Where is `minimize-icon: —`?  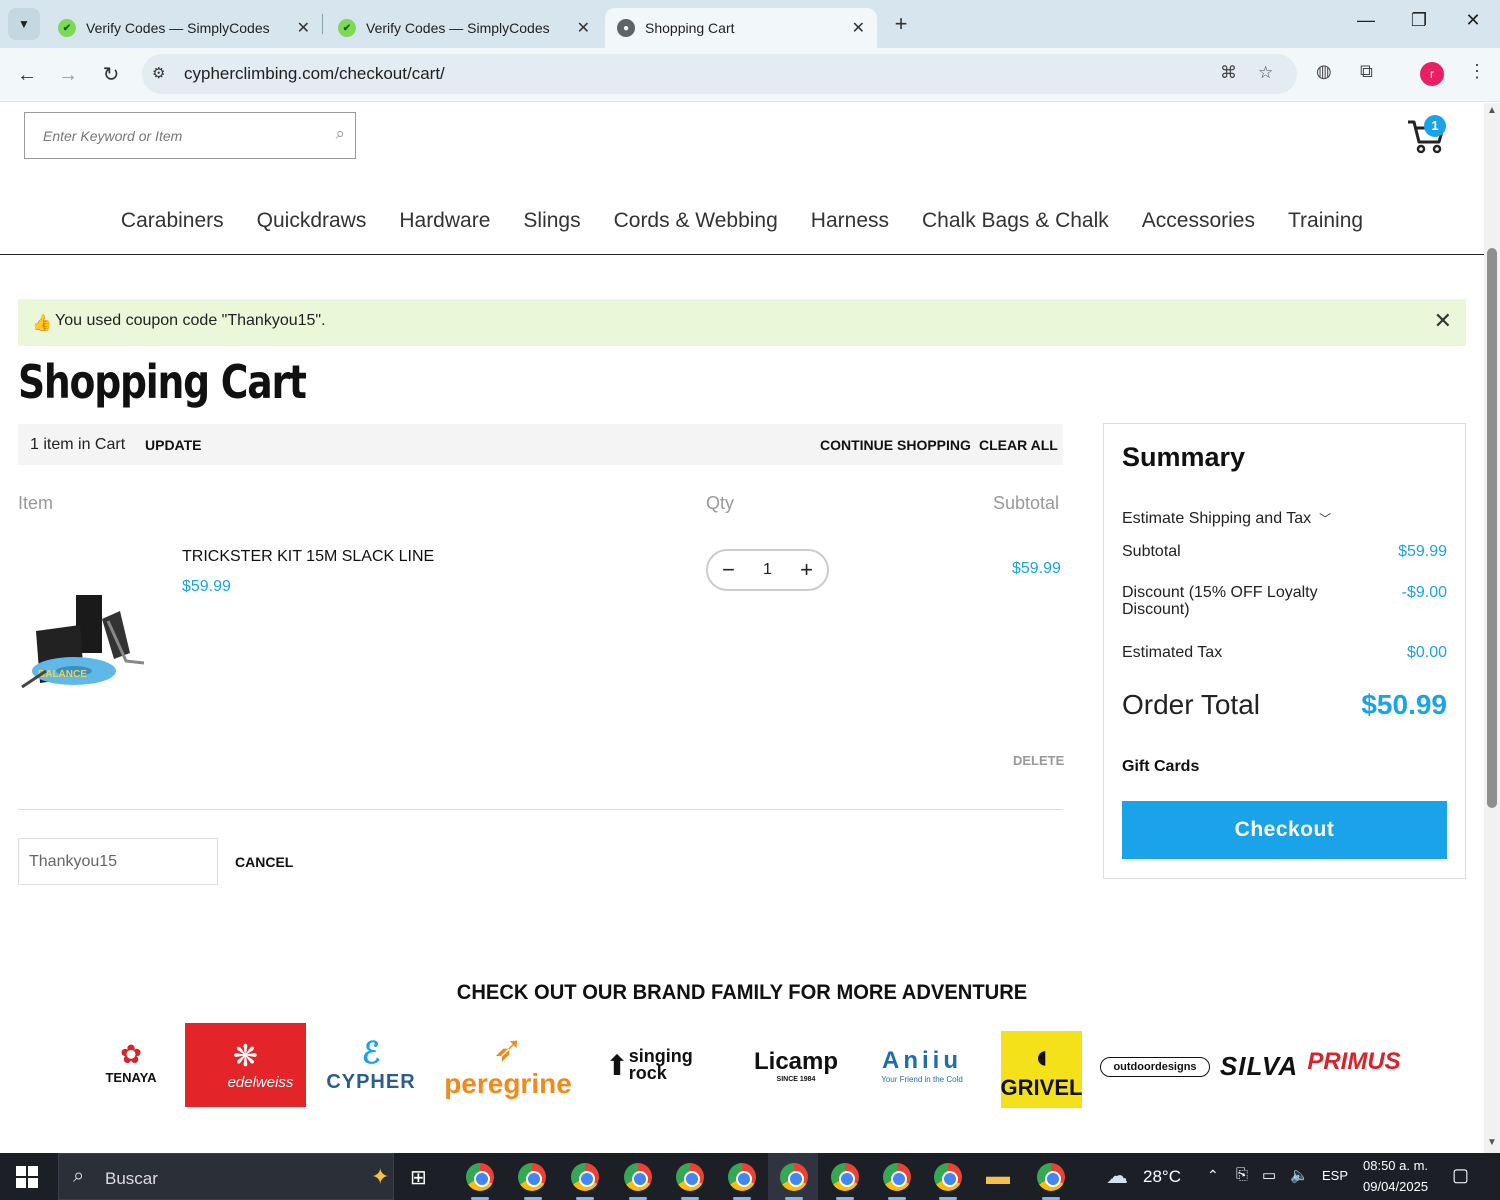
minimize-icon: — is located at coordinates (1366, 20).